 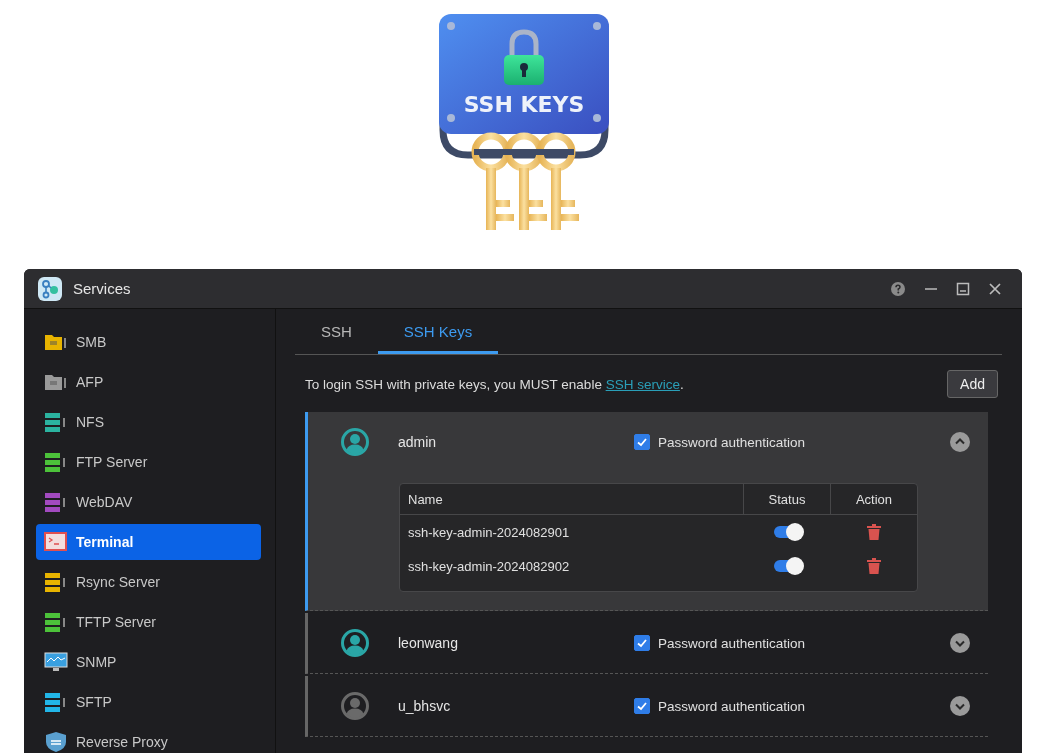 What do you see at coordinates (489, 566) in the screenshot?
I see `key-name: ssh-key-admin-2024082902` at bounding box center [489, 566].